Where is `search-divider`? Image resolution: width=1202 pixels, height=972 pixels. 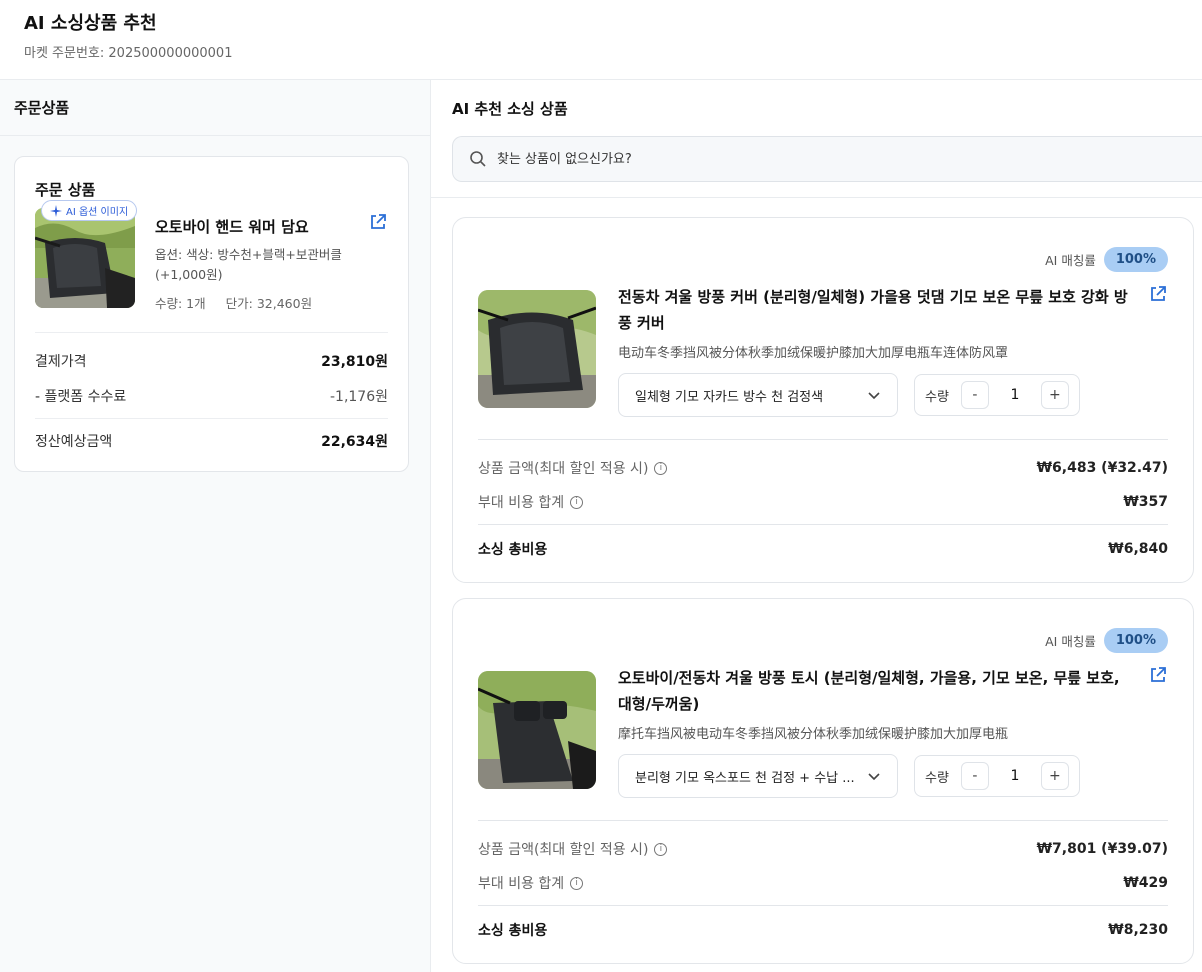 search-divider is located at coordinates (816, 197).